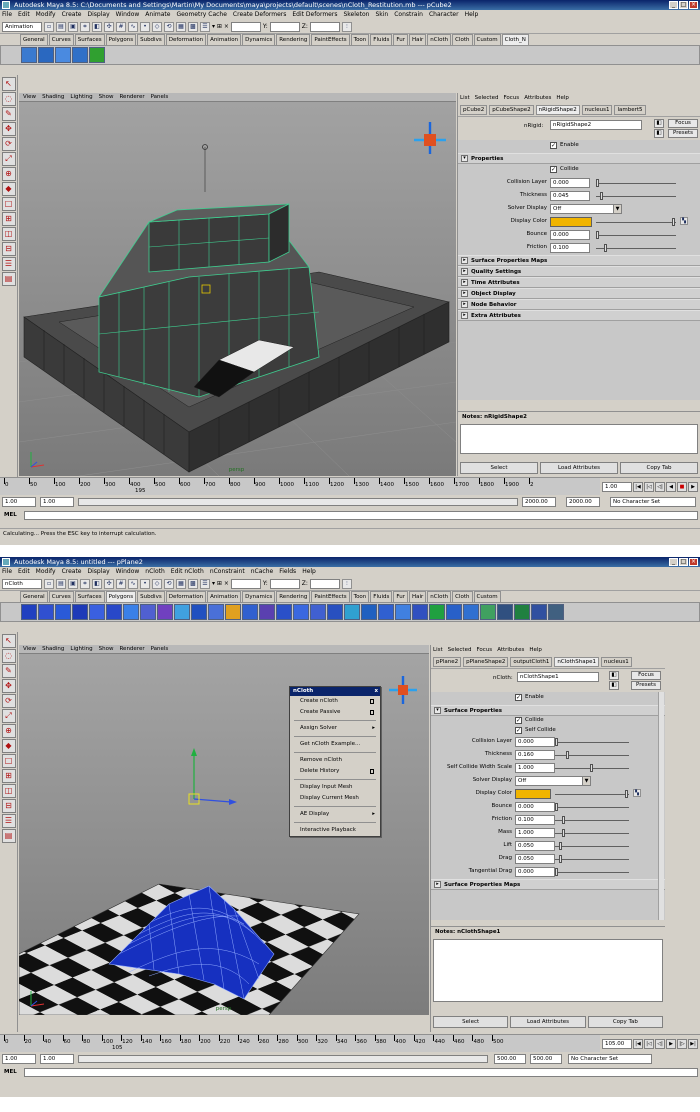 This screenshot has height=1112, width=700. Describe the element at coordinates (19, 1059) in the screenshot. I see `range-start-field: 1.00` at that location.